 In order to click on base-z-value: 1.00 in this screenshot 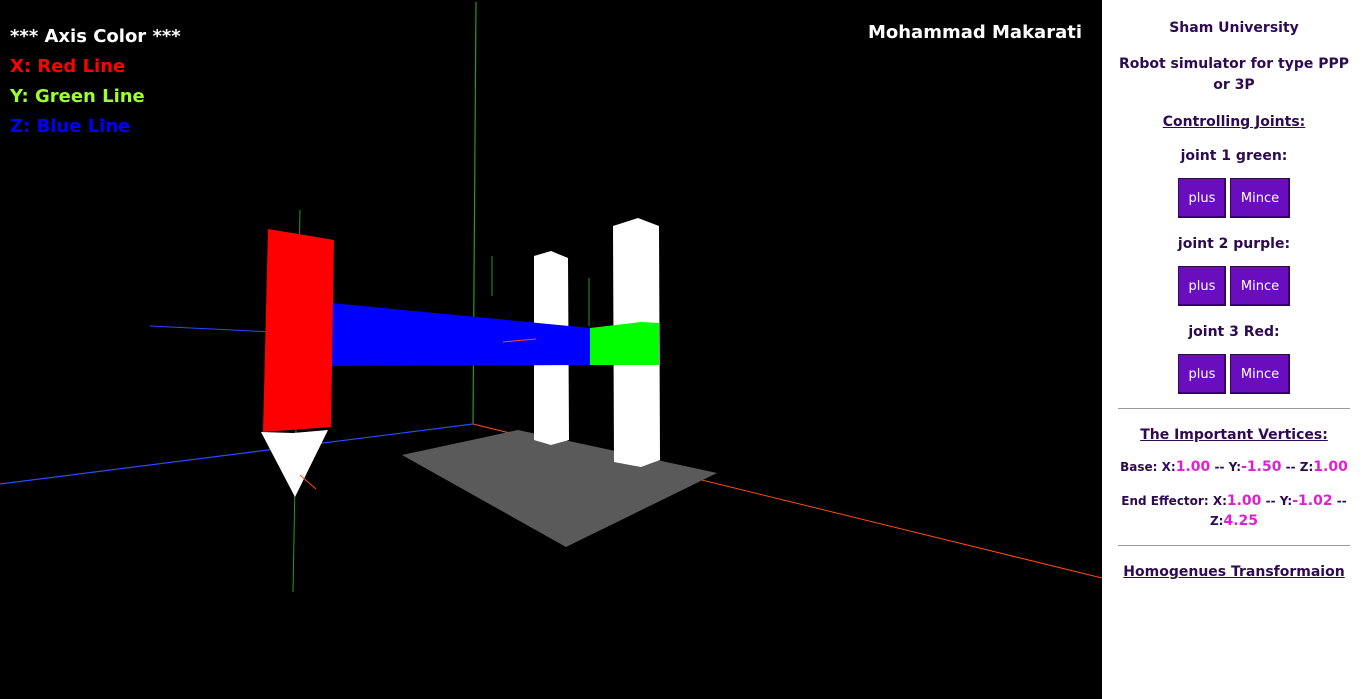, I will do `click(1330, 467)`.